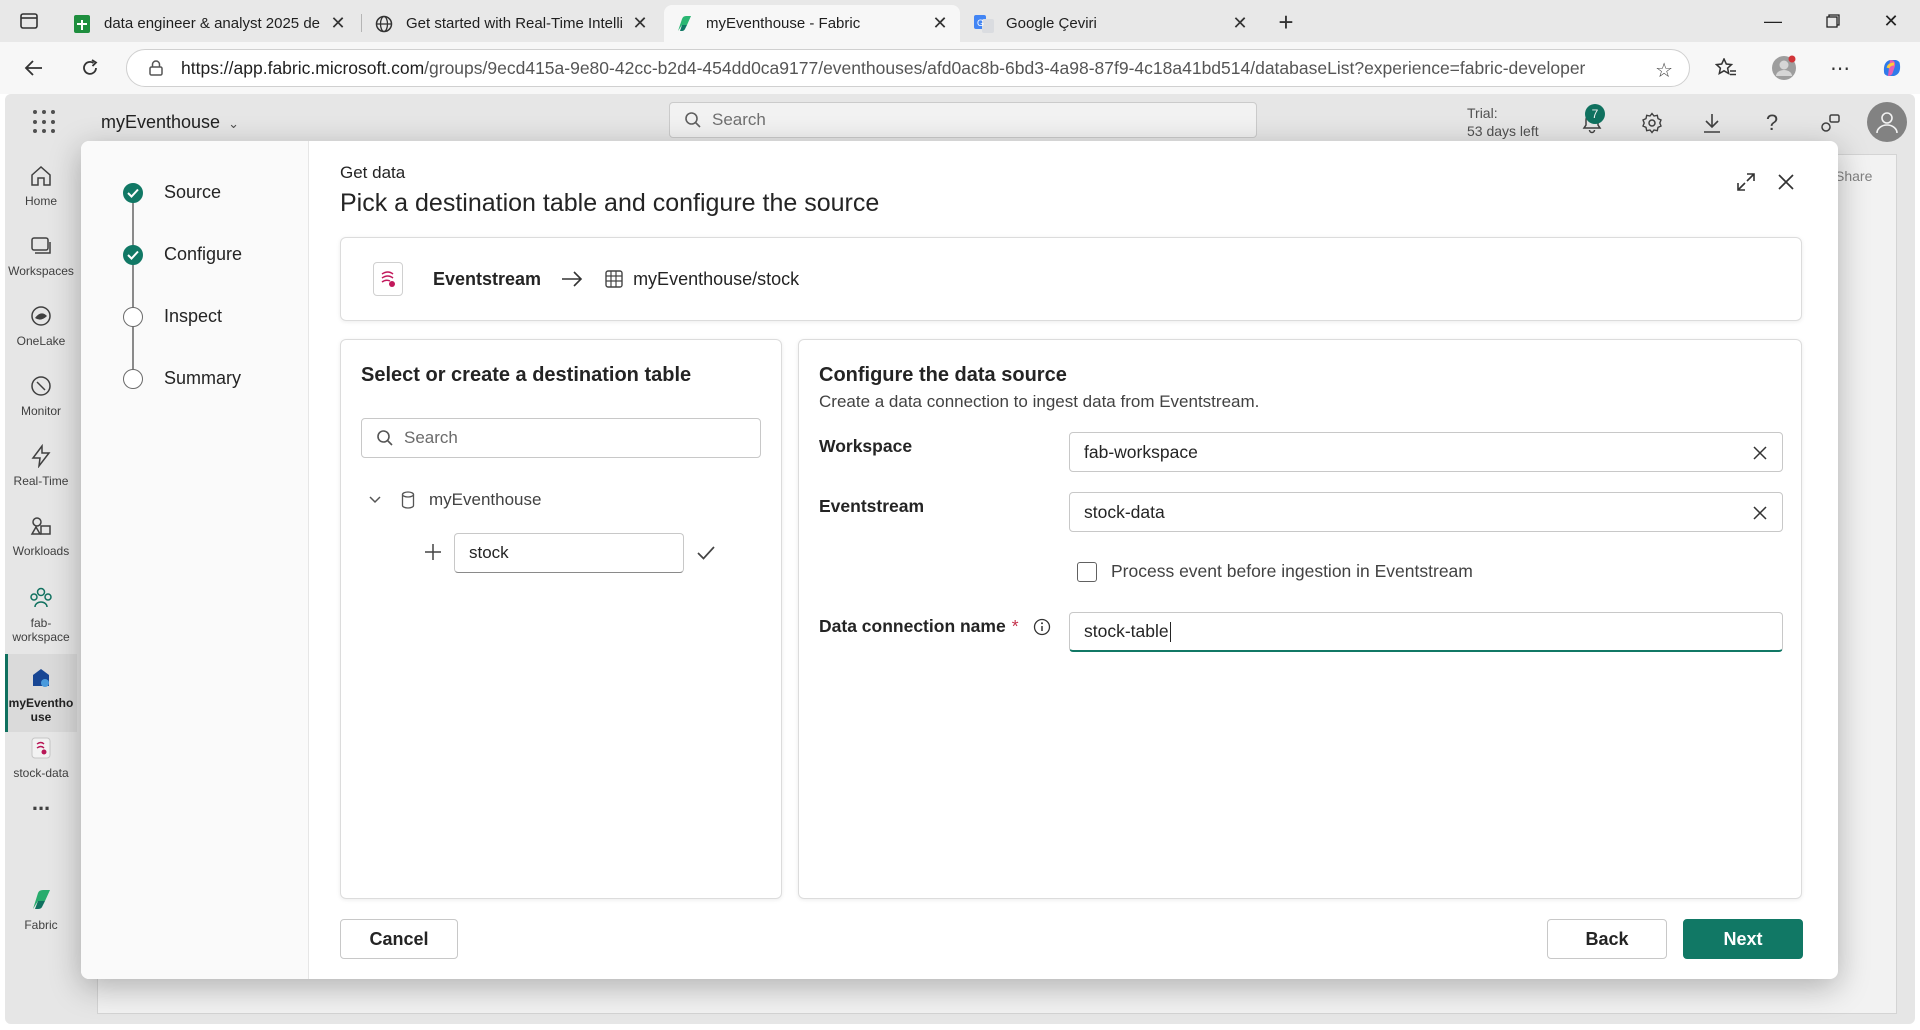  What do you see at coordinates (1833, 21) in the screenshot?
I see `restore-icon` at bounding box center [1833, 21].